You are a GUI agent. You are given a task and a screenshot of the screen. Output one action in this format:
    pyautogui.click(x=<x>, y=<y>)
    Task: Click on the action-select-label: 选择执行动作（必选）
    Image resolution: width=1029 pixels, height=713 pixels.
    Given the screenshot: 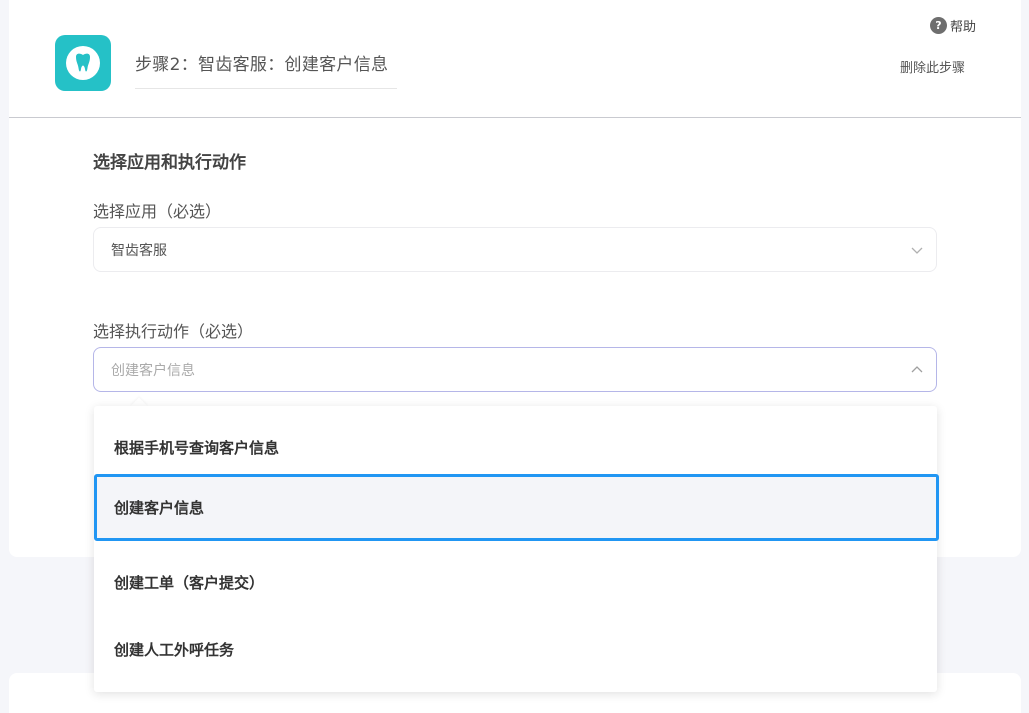 What is the action you would take?
    pyautogui.click(x=173, y=331)
    